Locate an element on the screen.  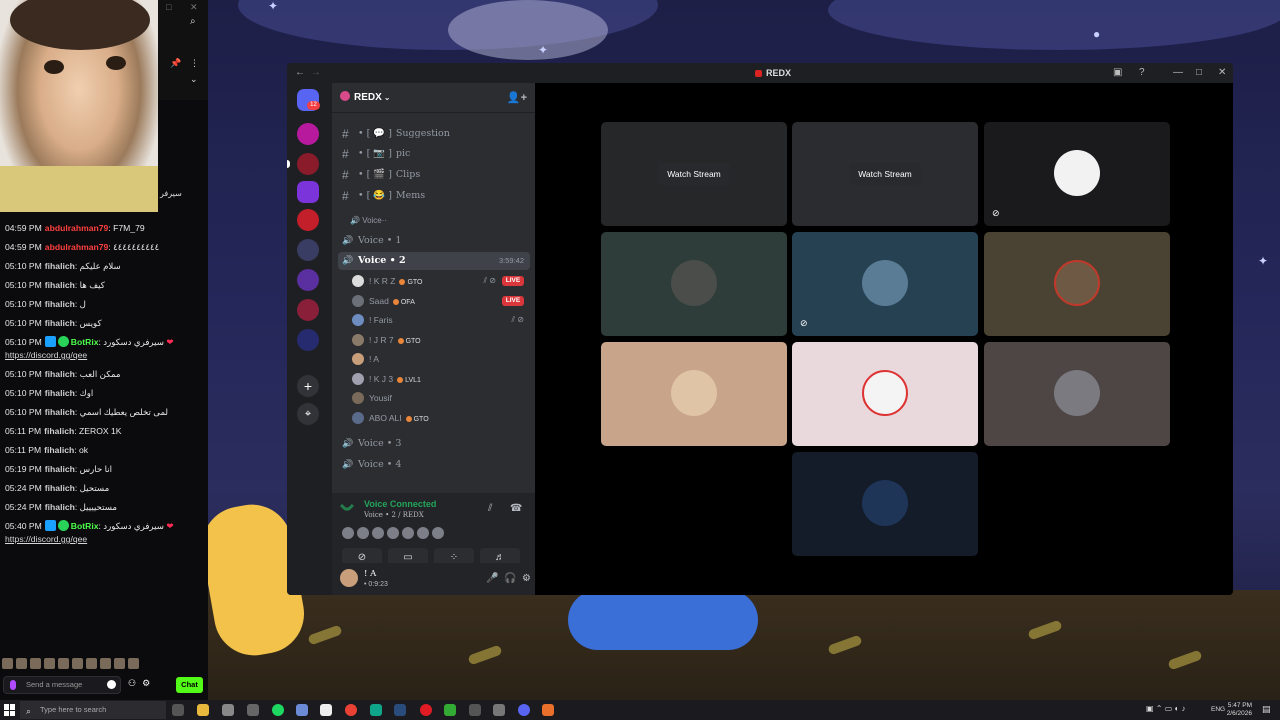
task-view-icon is located at coordinates (178, 710).